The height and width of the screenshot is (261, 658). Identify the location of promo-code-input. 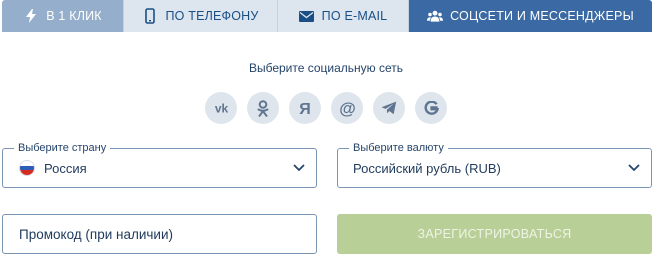
(159, 234).